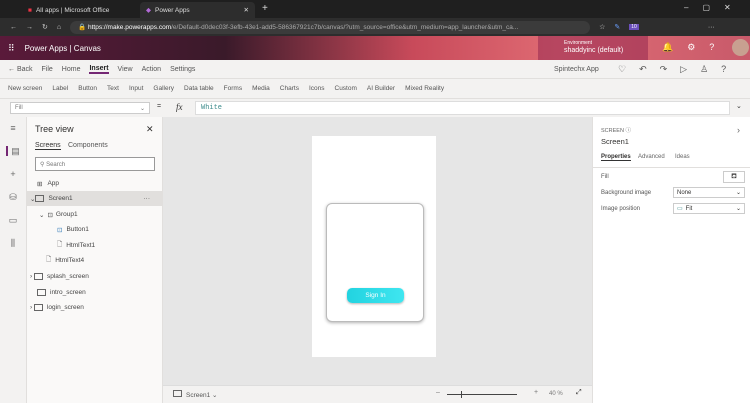 The height and width of the screenshot is (403, 750). Describe the element at coordinates (54, 129) in the screenshot. I see `panel-title: Tree view` at that location.